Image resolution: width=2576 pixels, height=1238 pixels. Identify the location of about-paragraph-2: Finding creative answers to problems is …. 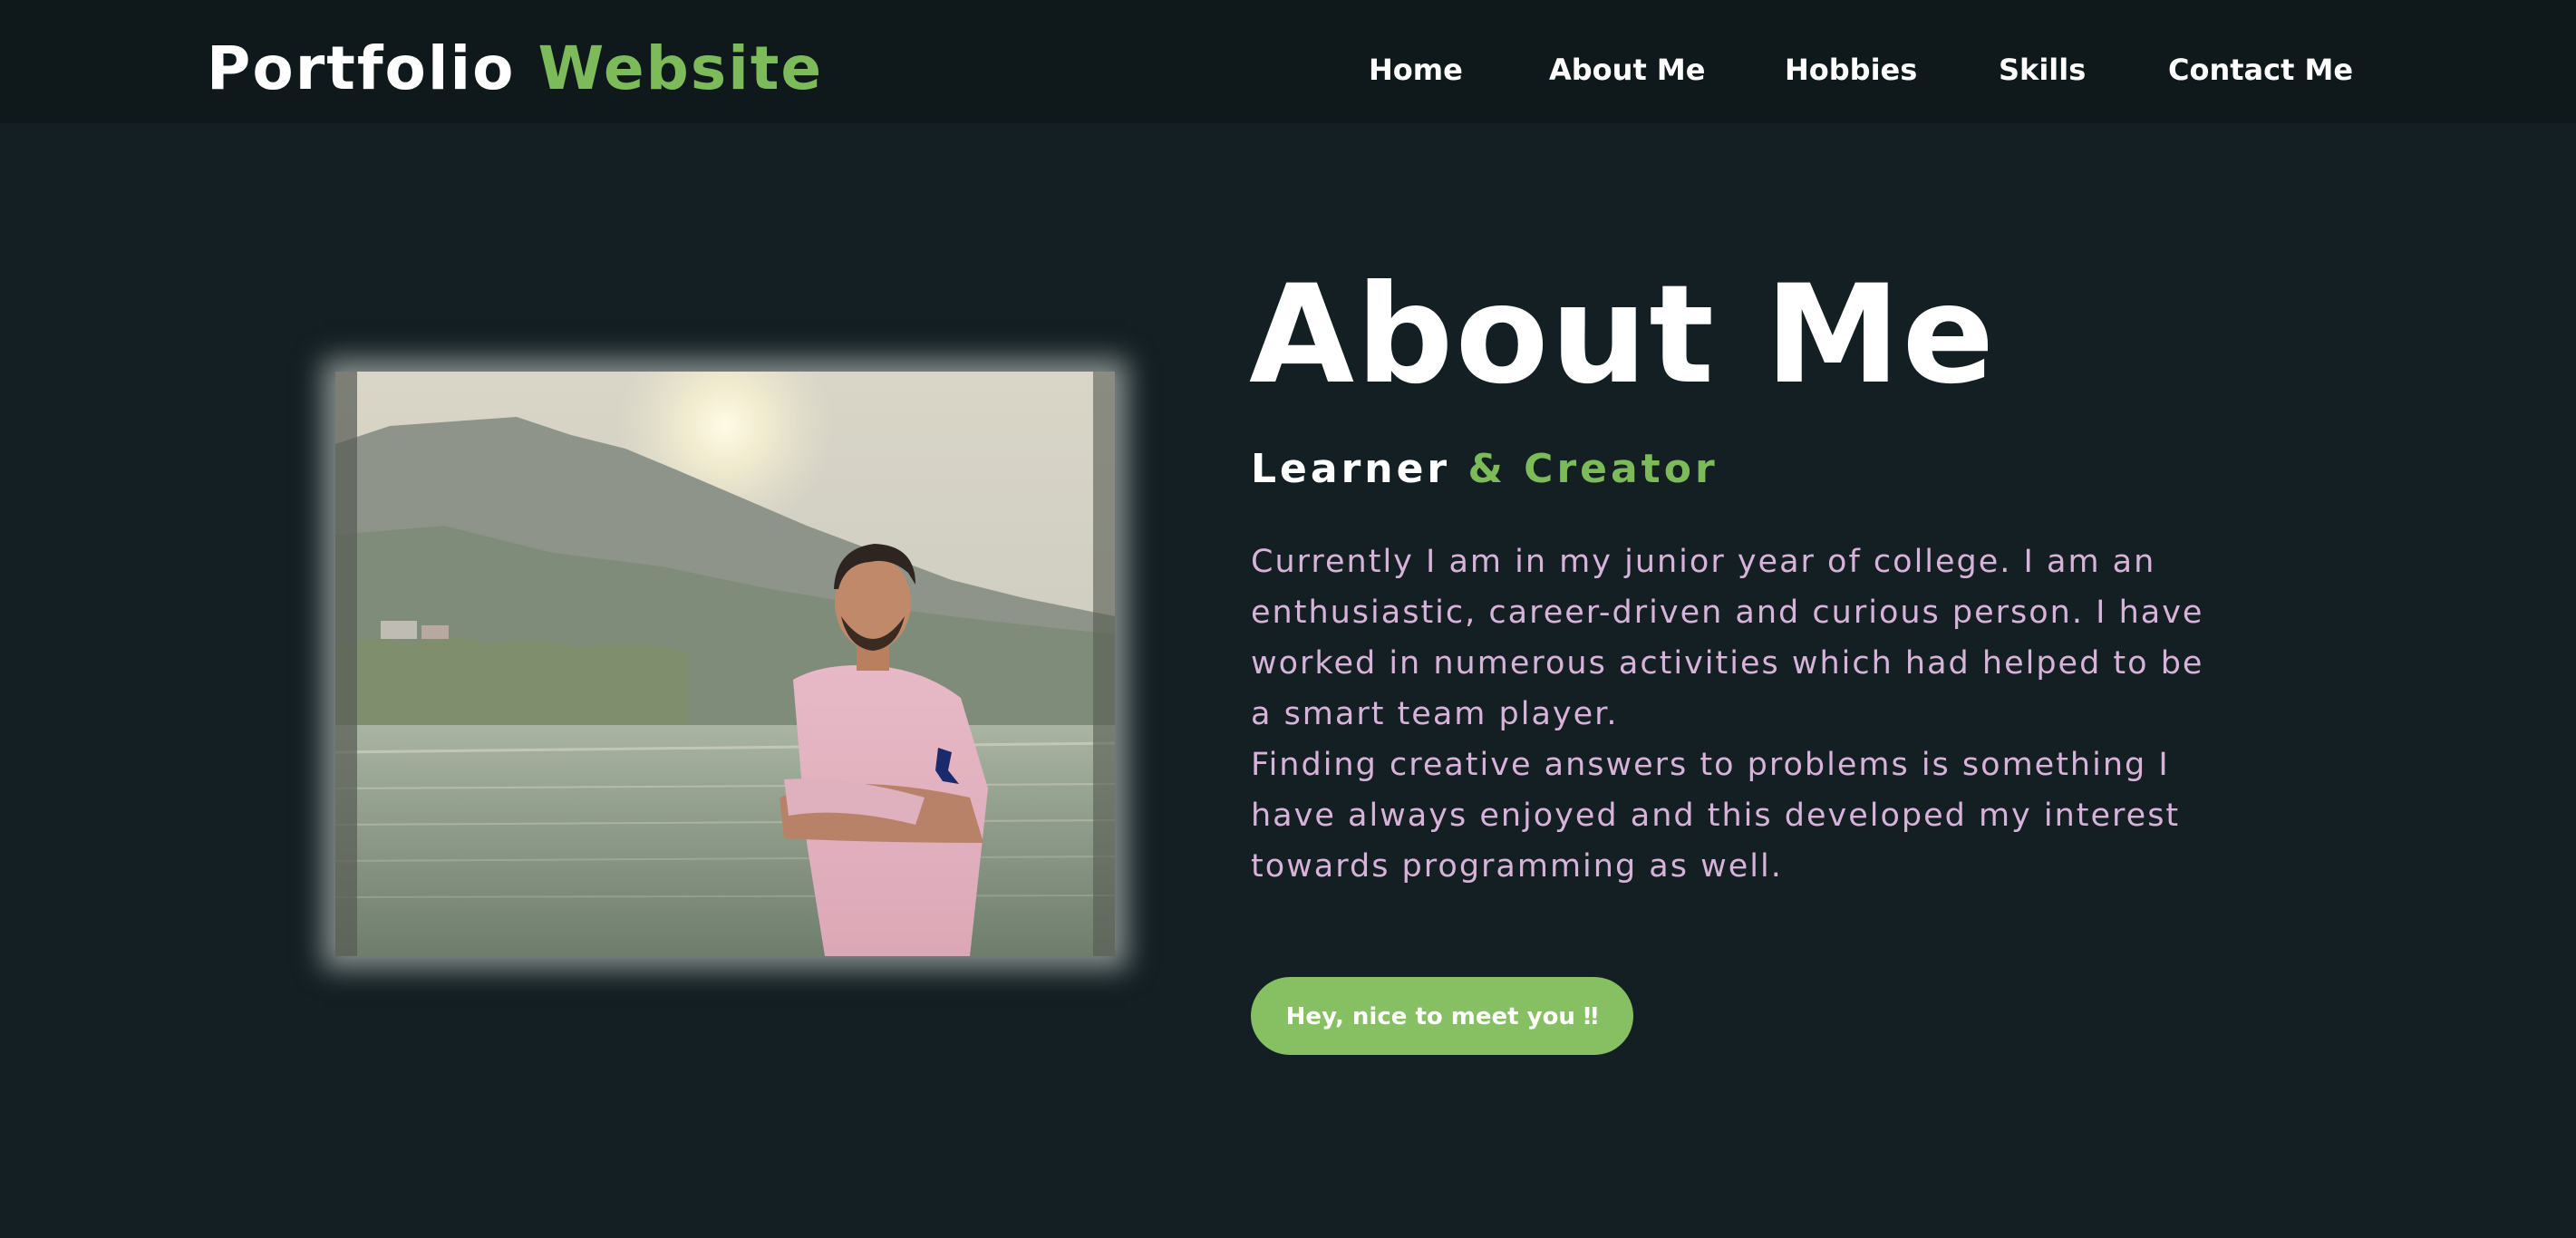
(1716, 816).